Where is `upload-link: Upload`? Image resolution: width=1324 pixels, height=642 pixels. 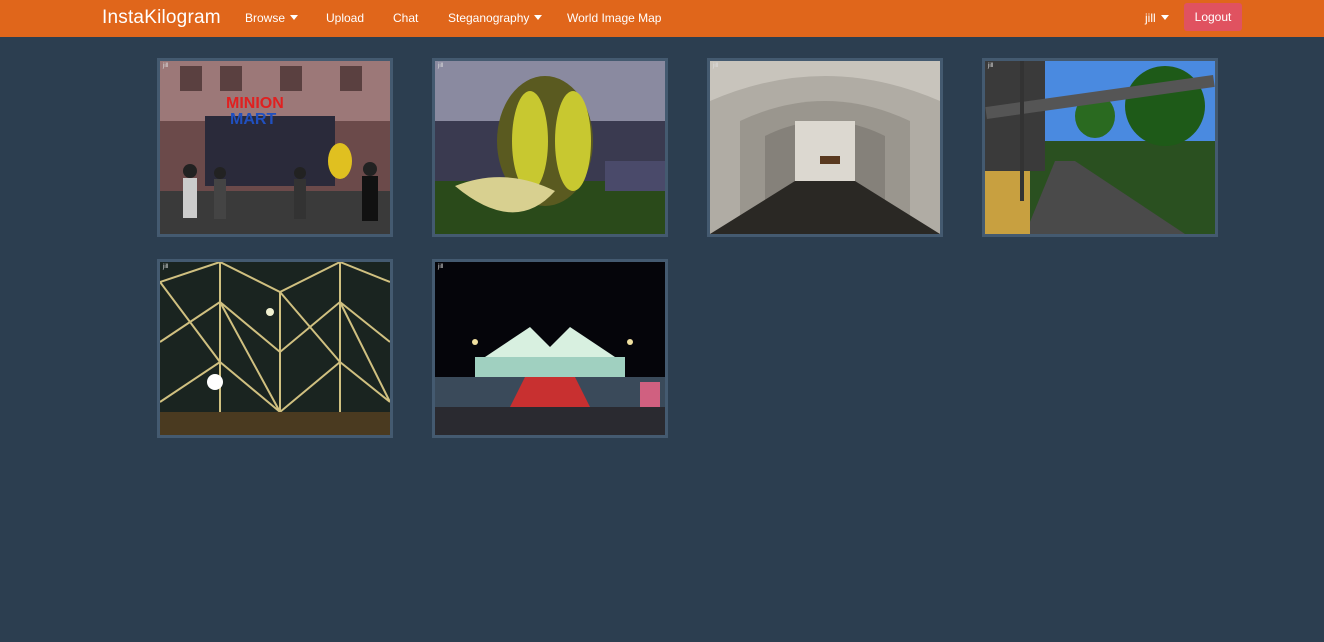
upload-link: Upload is located at coordinates (345, 18).